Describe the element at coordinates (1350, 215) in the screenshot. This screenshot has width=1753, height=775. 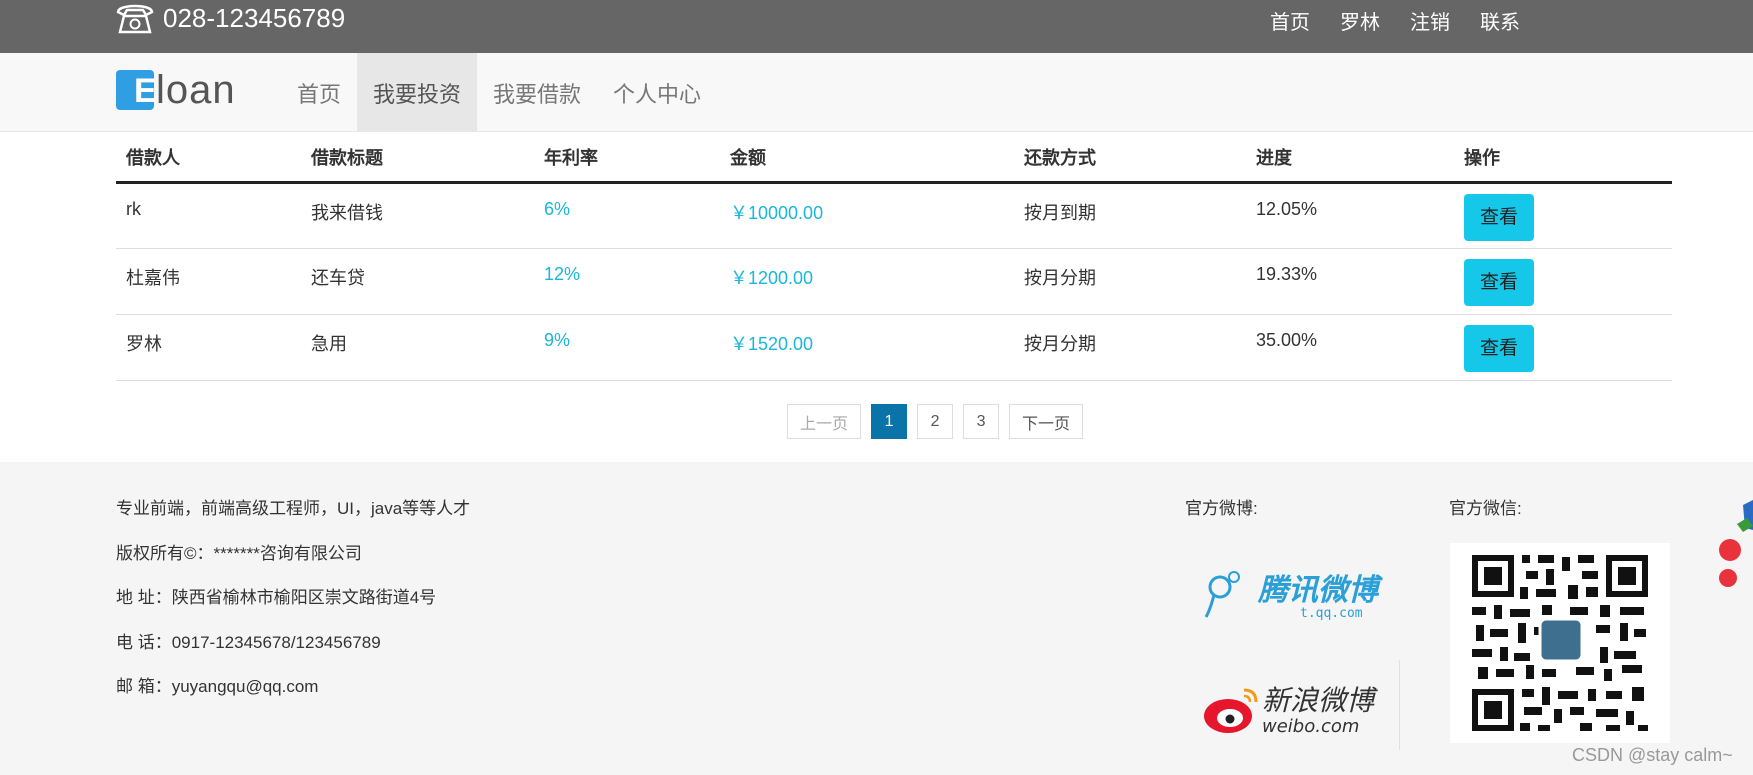
I see `cell-progress: 12.05%` at that location.